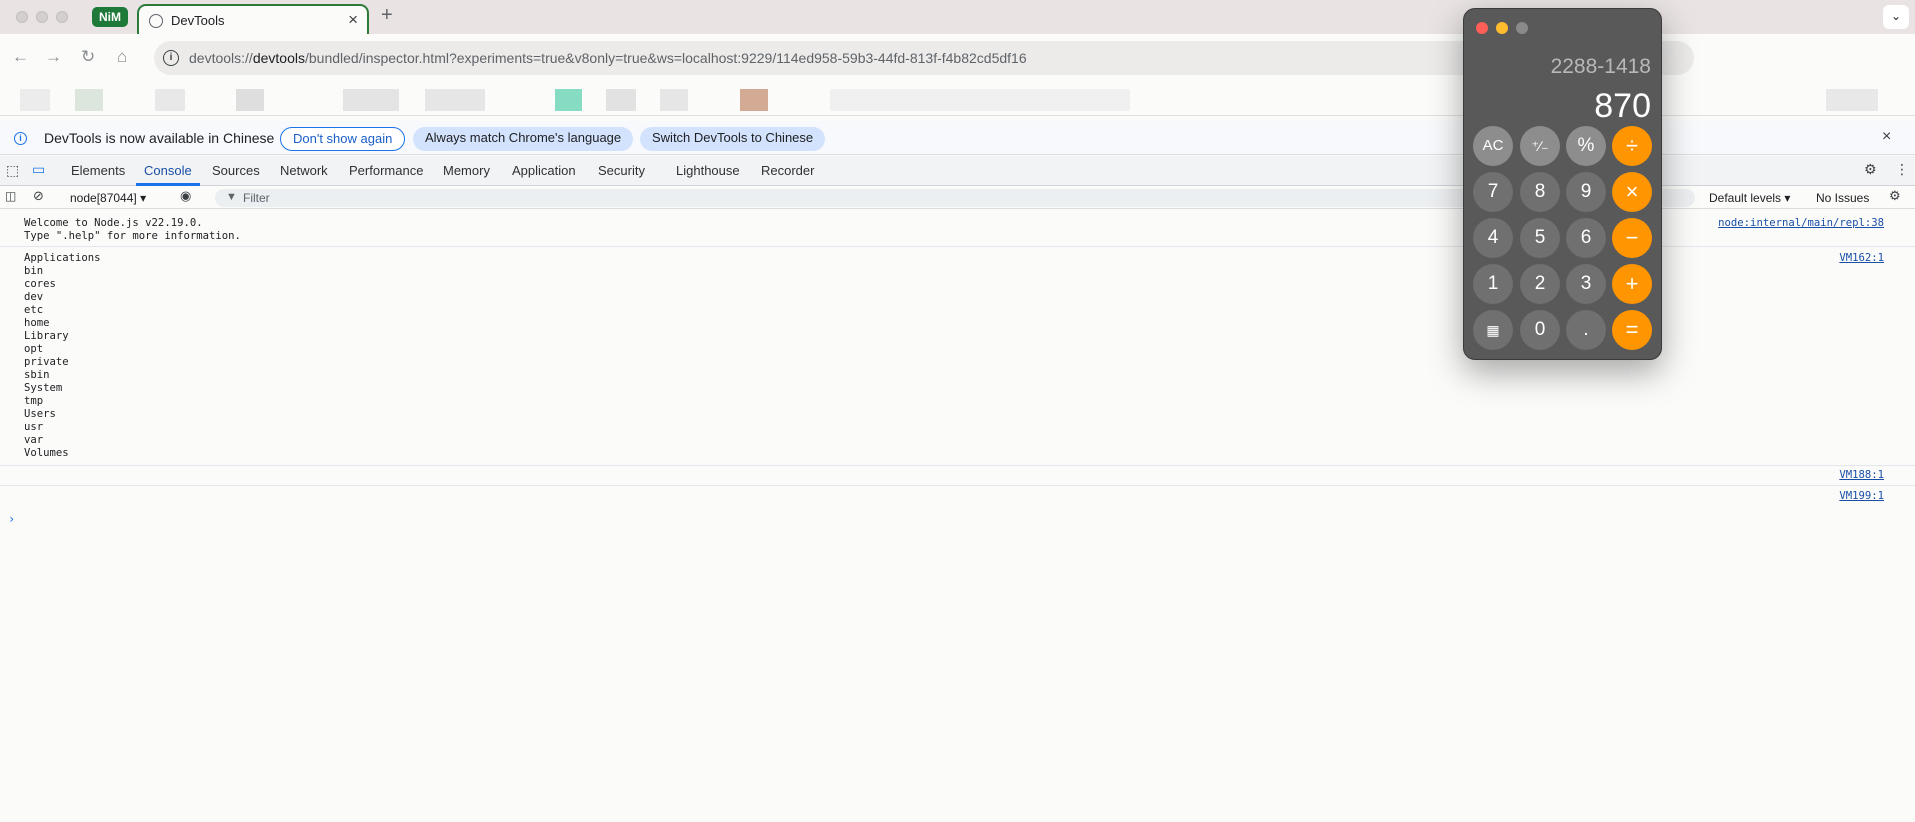 This screenshot has height=822, width=1915. What do you see at coordinates (38, 196) in the screenshot?
I see `clear-console-icon: ⊘` at bounding box center [38, 196].